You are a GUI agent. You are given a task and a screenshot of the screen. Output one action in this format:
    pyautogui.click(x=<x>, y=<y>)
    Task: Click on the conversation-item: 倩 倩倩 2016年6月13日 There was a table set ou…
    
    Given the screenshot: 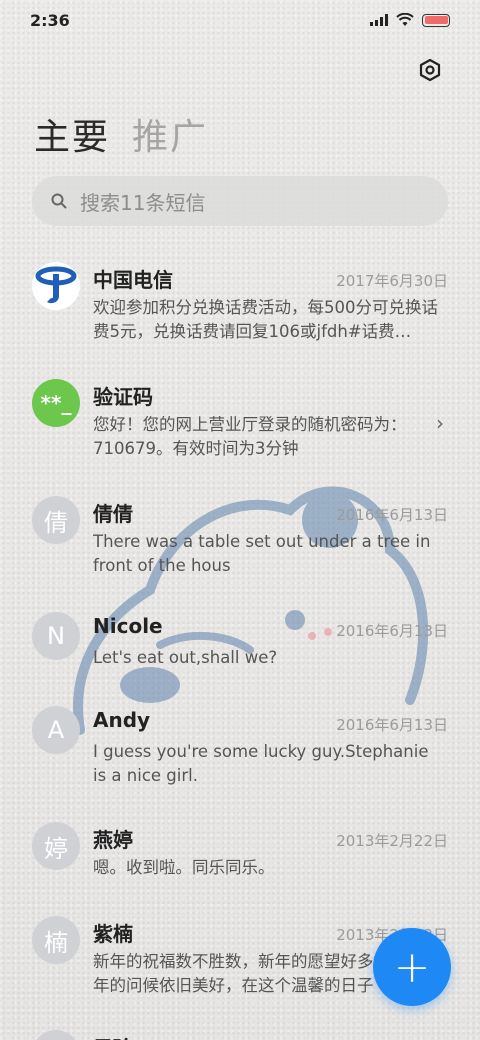 What is the action you would take?
    pyautogui.click(x=240, y=539)
    